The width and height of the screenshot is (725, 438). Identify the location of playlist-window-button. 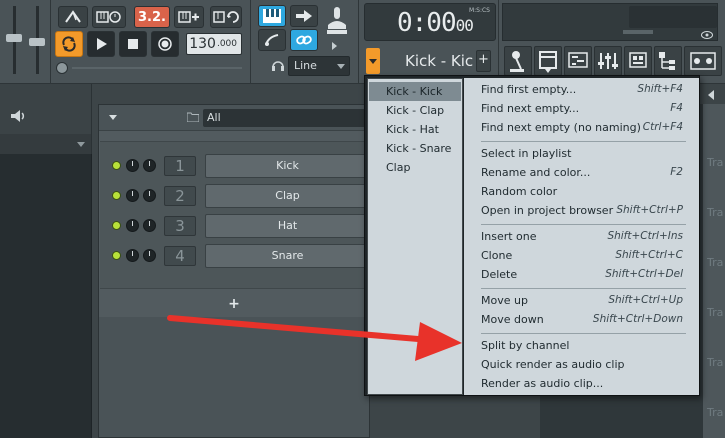
(518, 61).